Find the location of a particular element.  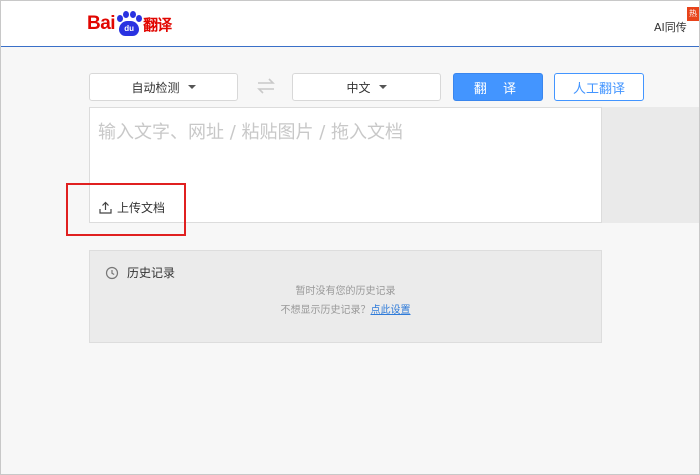

ai-simultaneous-link: AI同传 is located at coordinates (670, 27).